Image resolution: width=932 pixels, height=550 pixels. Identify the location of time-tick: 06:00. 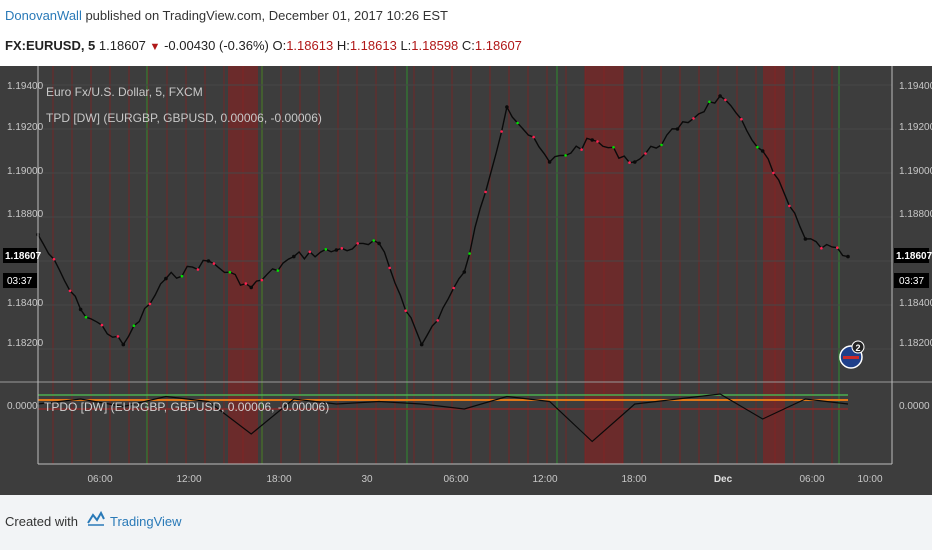
(99, 479).